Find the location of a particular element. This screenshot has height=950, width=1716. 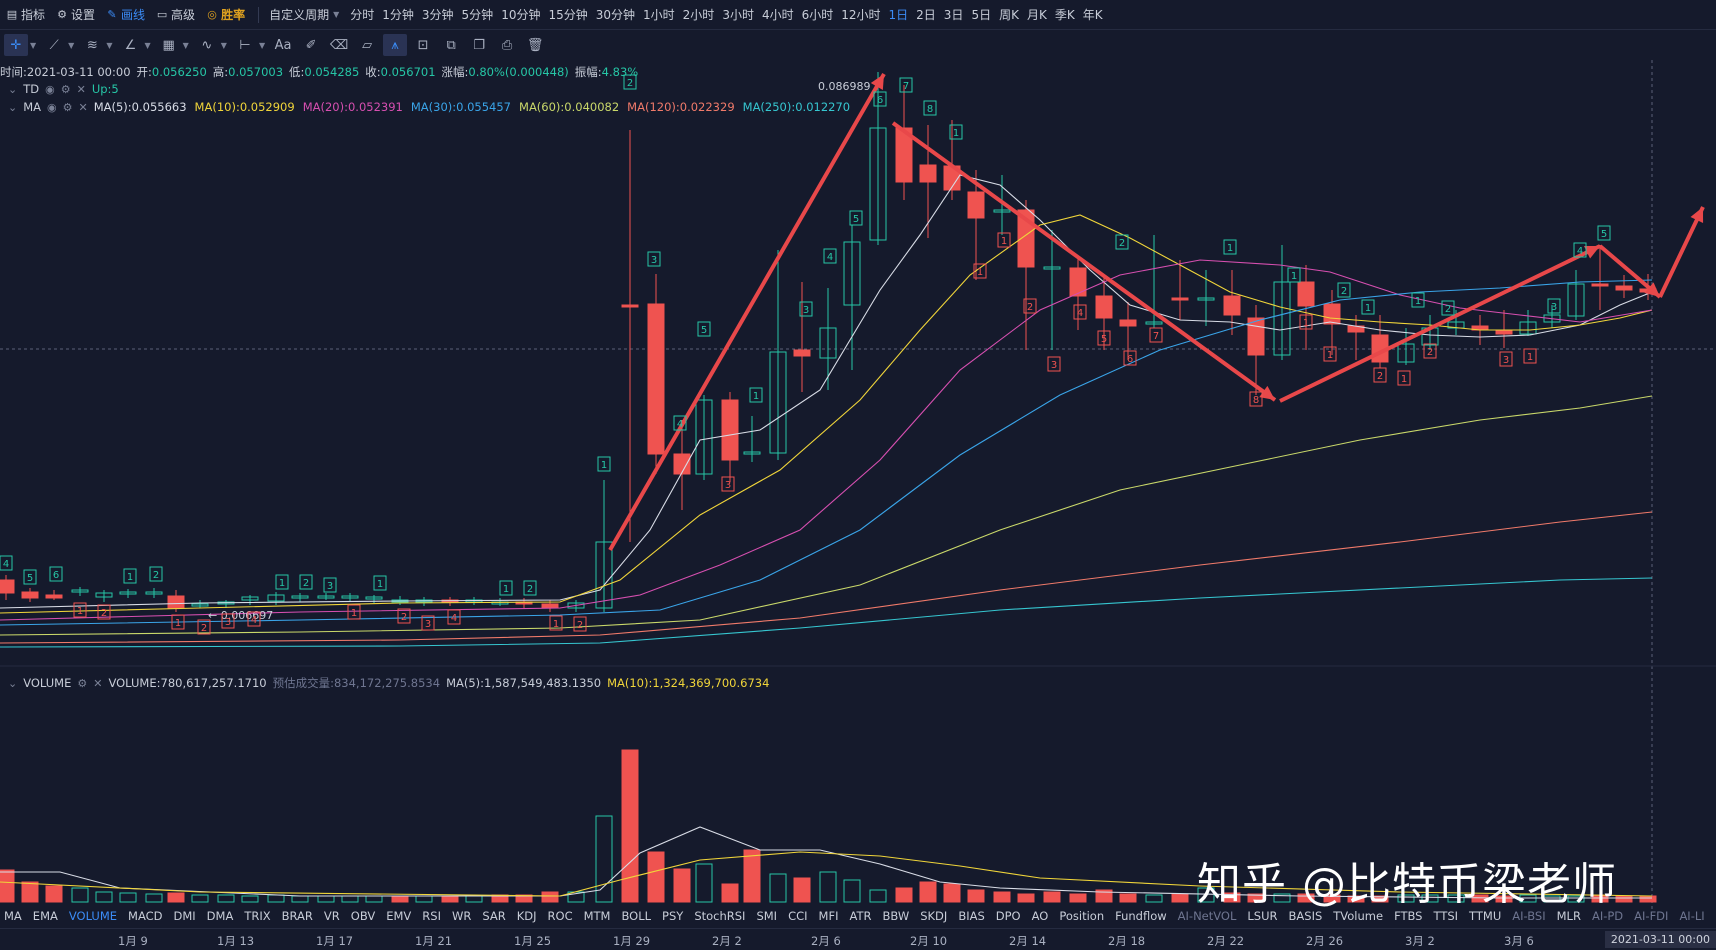

indicator-tab-22: MFI is located at coordinates (829, 916).